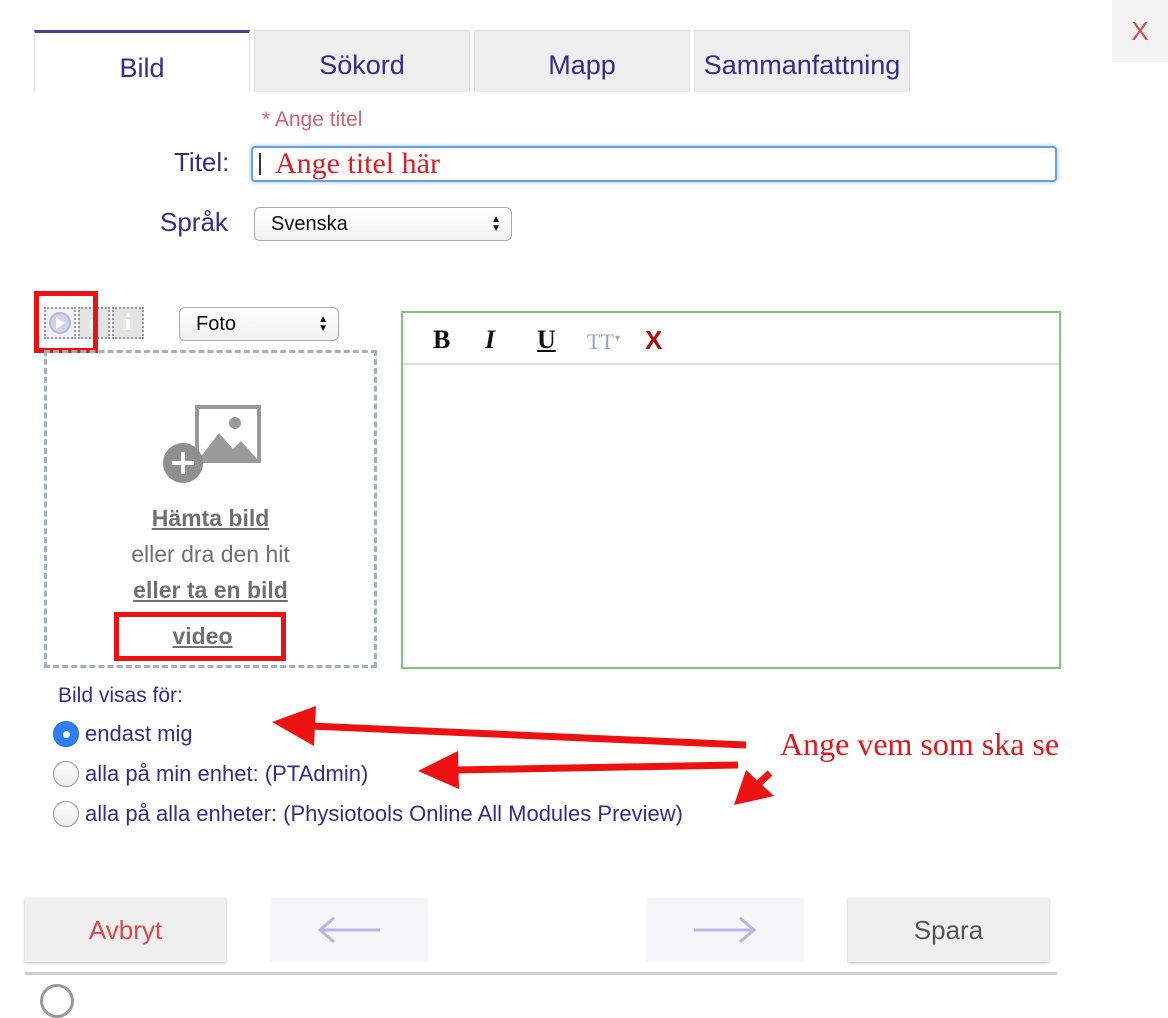 The image size is (1168, 1018). What do you see at coordinates (541, 973) in the screenshot?
I see `bottom-divider` at bounding box center [541, 973].